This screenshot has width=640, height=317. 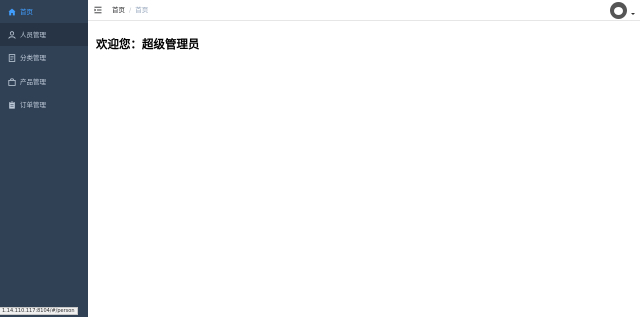 What do you see at coordinates (12, 104) in the screenshot?
I see `clipboard-icon` at bounding box center [12, 104].